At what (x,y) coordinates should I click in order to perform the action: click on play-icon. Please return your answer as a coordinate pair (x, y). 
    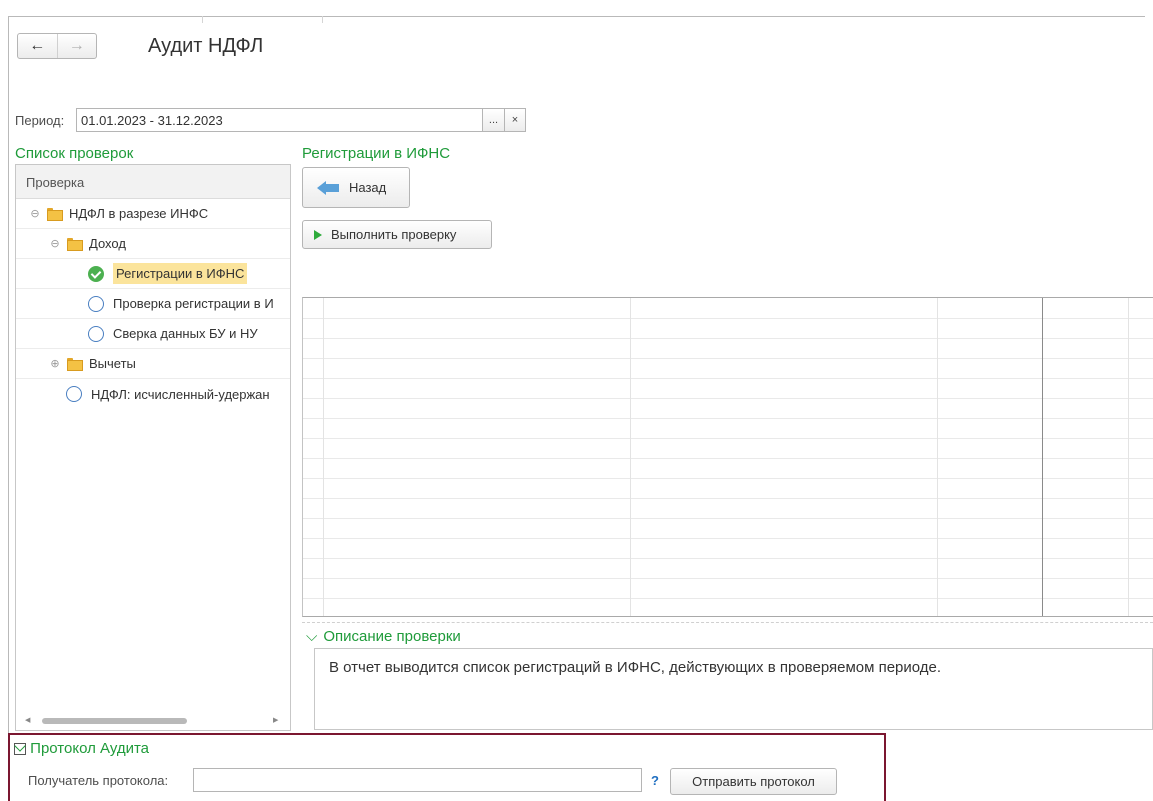
    Looking at the image, I should click on (318, 234).